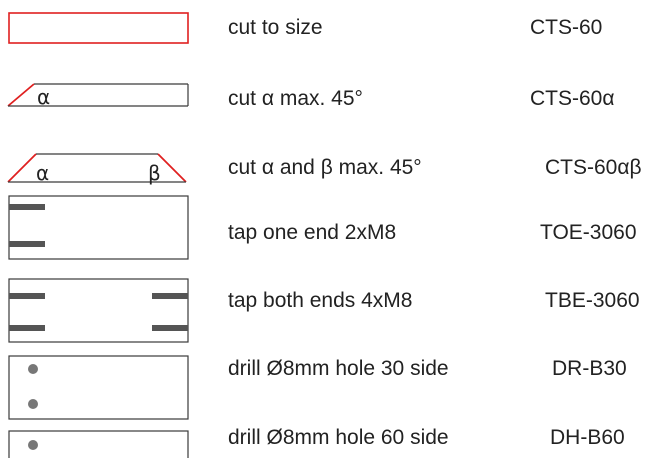 Image resolution: width=666 pixels, height=458 pixels. I want to click on option-code: TOE-3060, so click(588, 232).